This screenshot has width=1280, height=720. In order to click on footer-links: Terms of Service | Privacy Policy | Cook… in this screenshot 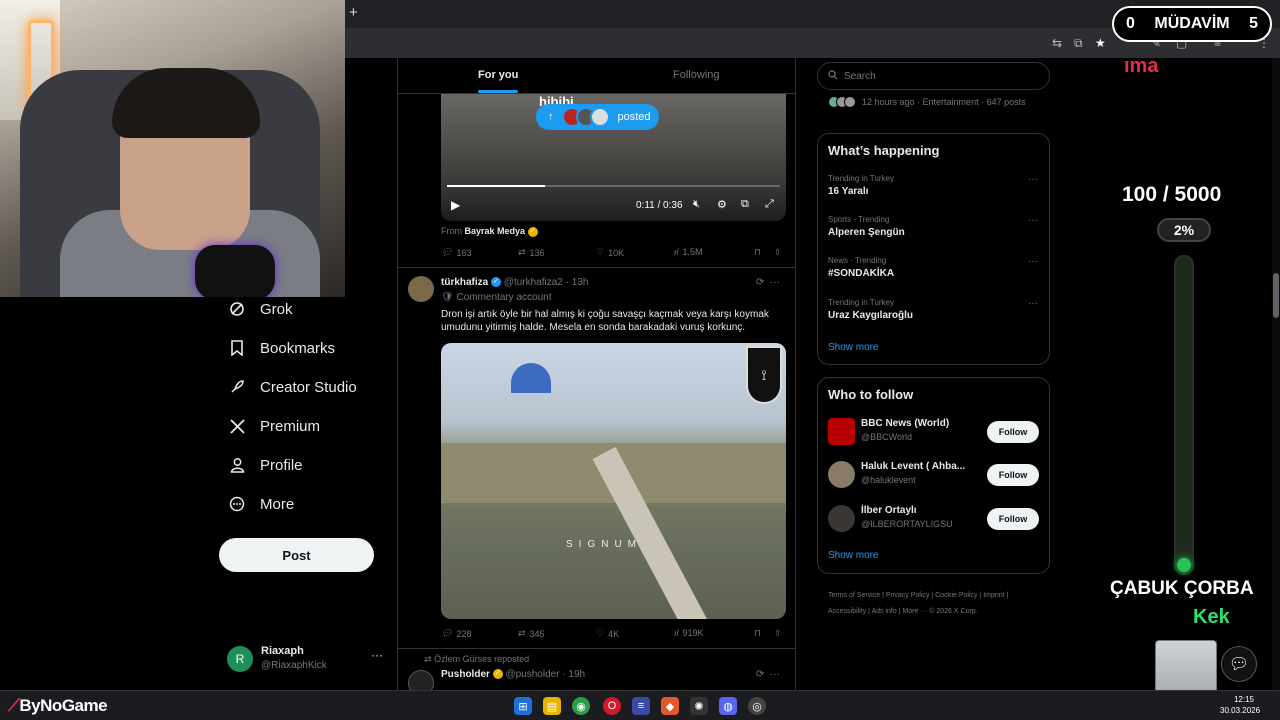, I will do `click(938, 604)`.